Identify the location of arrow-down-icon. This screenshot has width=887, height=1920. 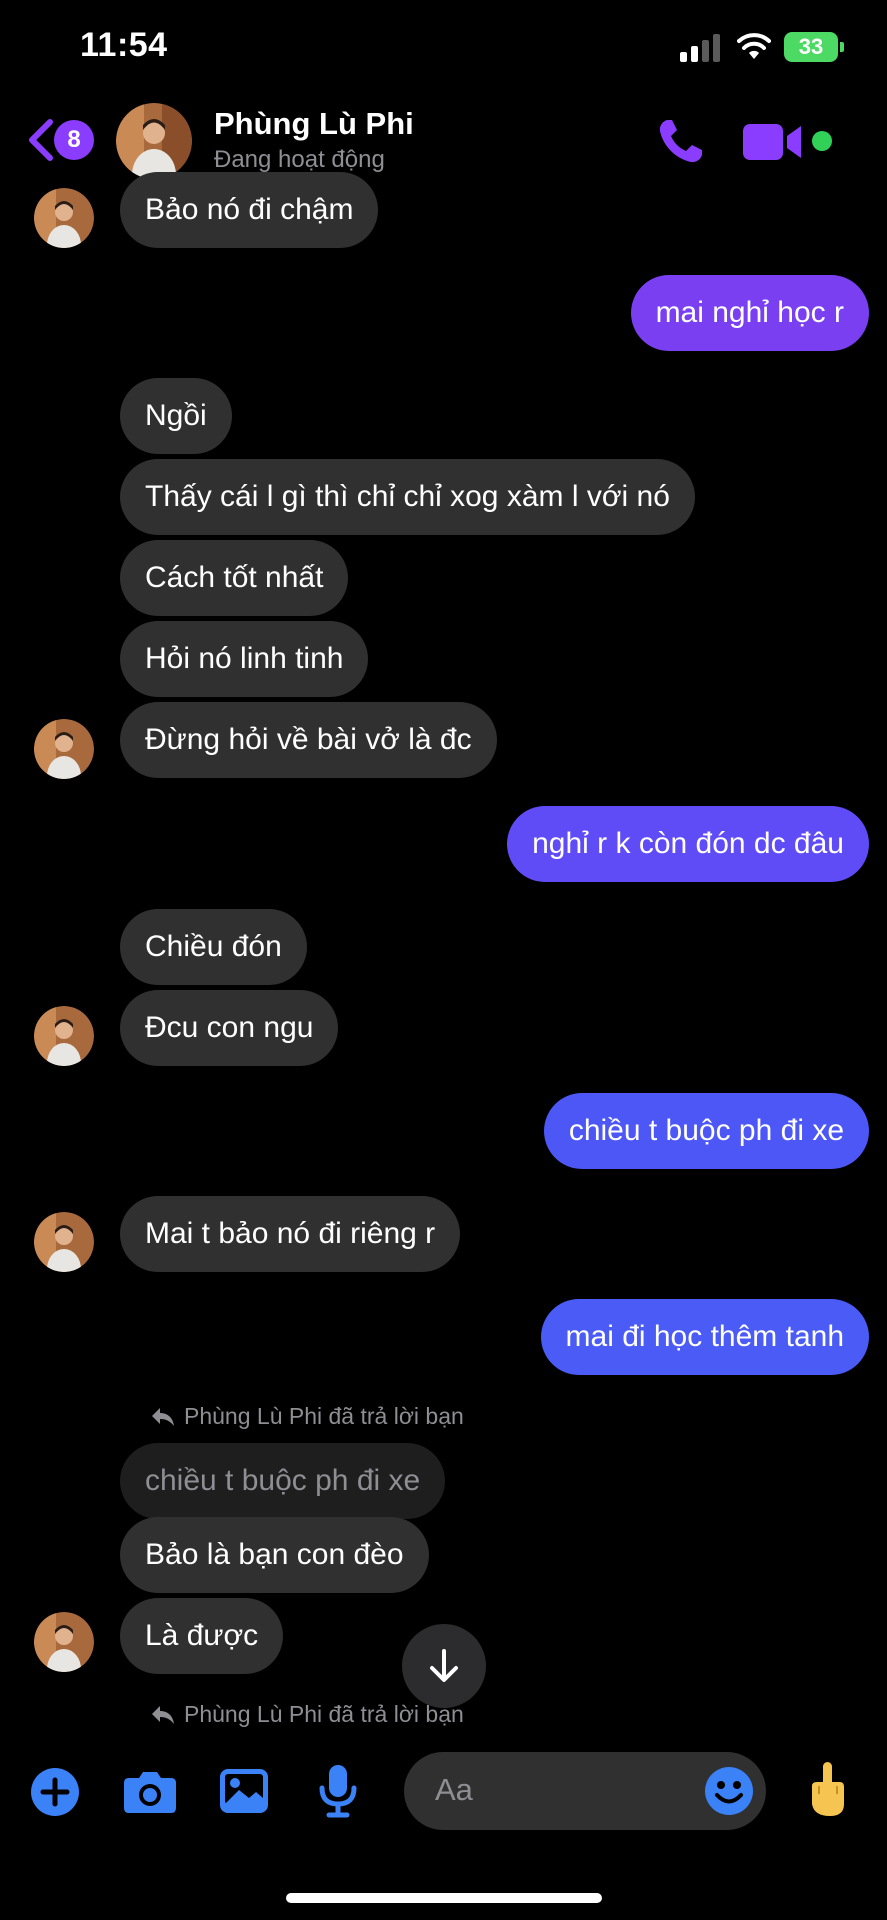
(444, 1665).